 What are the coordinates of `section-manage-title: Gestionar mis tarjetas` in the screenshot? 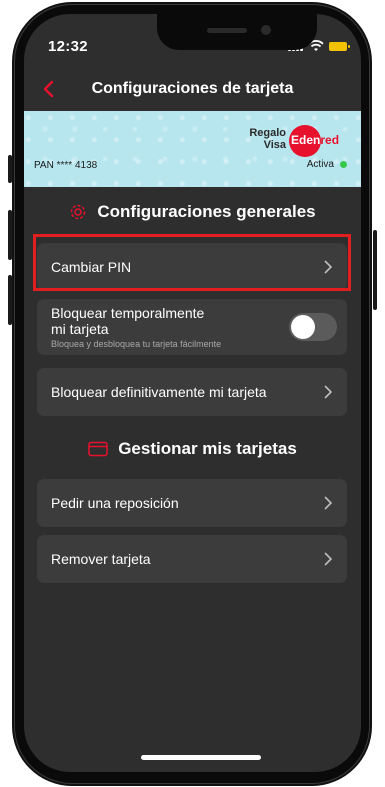 It's located at (192, 449).